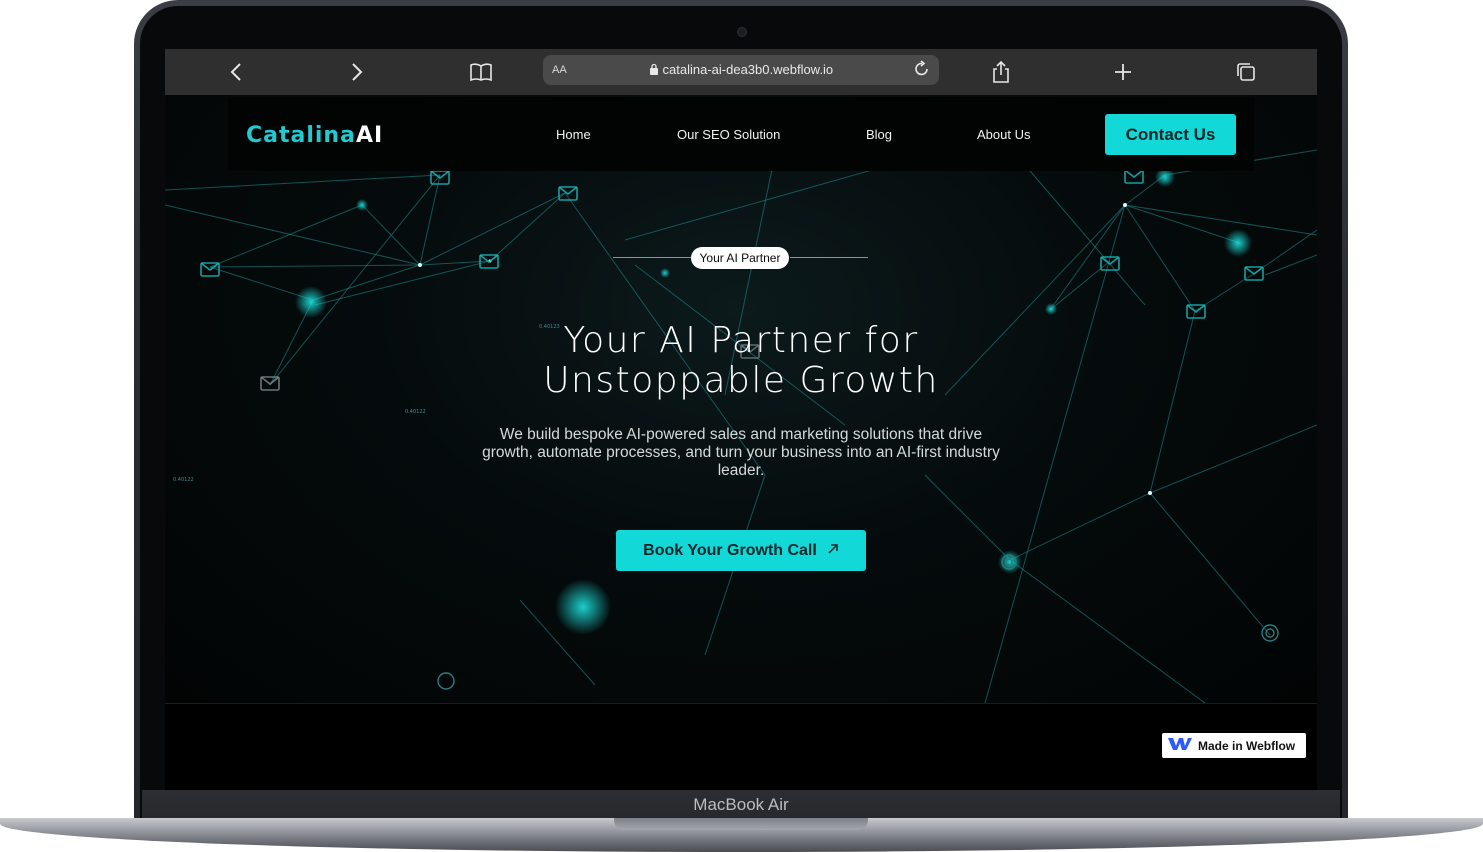 The height and width of the screenshot is (852, 1483). I want to click on forward-icon, so click(357, 72).